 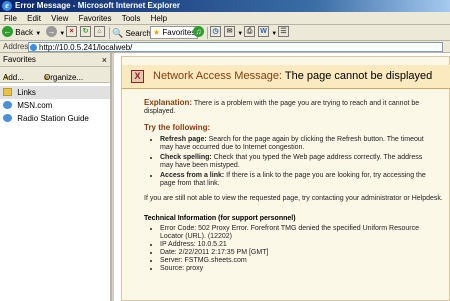 I want to click on internet-explorer-icon: e, so click(x=7, y=6).